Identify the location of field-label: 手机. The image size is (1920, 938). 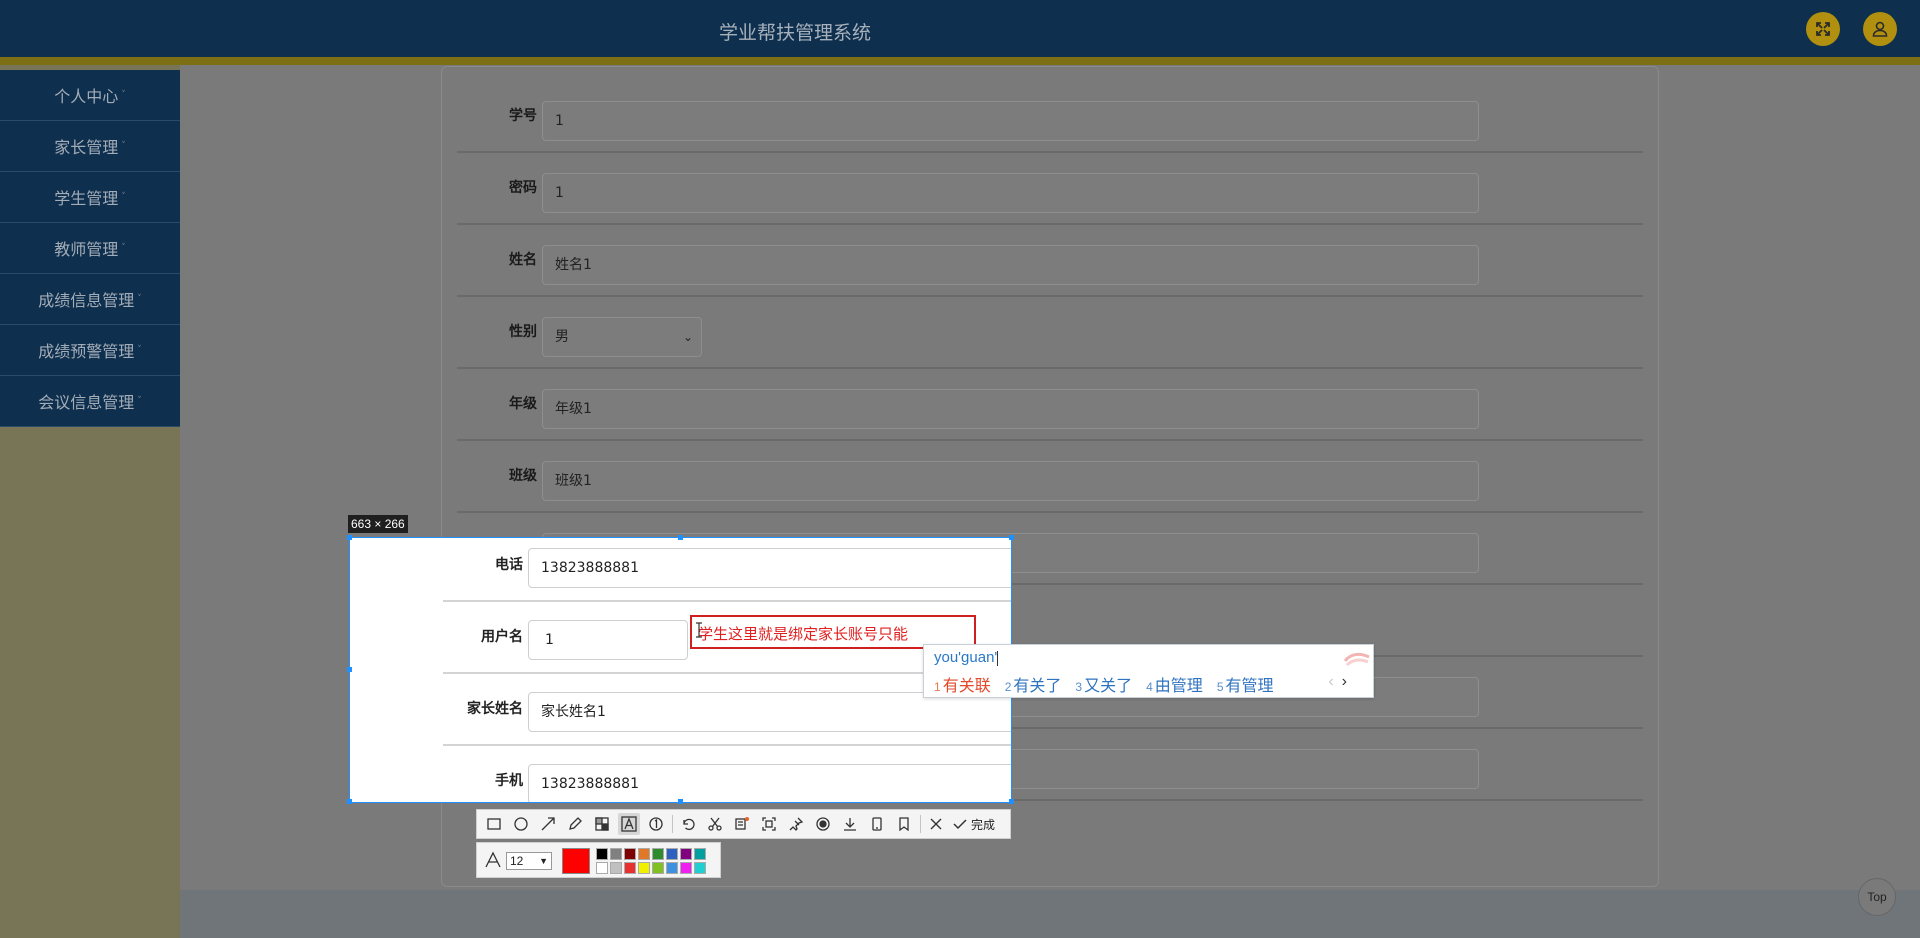
(509, 781).